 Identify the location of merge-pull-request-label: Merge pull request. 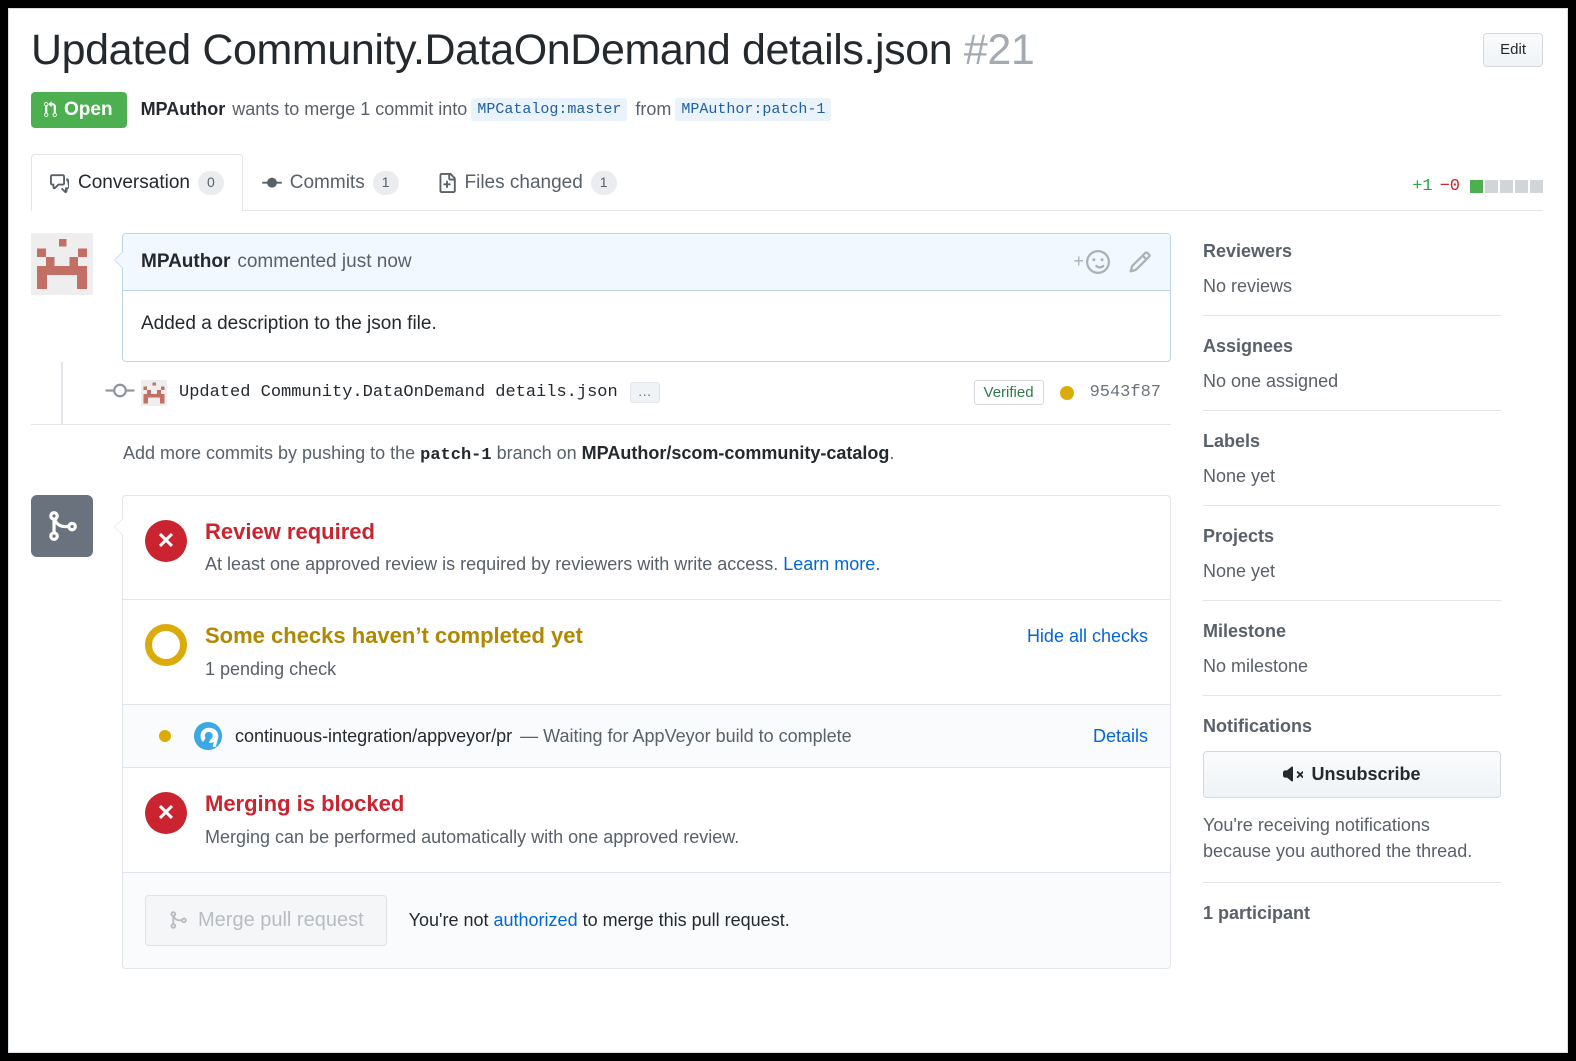
(281, 919).